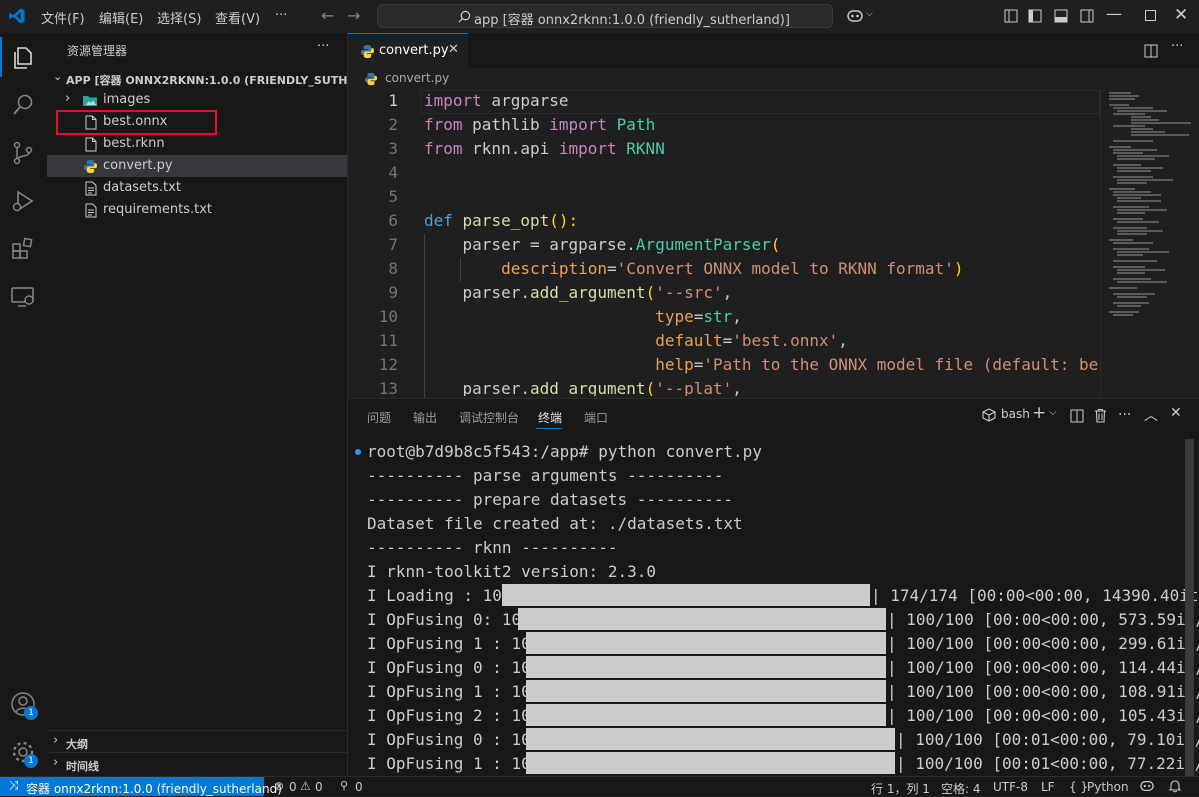 The height and width of the screenshot is (797, 1199). Describe the element at coordinates (23, 297) in the screenshot. I see `remote-explorer-icon` at that location.